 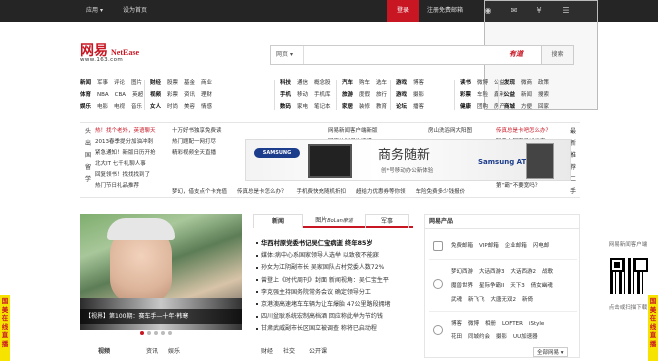 What do you see at coordinates (501, 337) in the screenshot?
I see `product-link: 摄影` at bounding box center [501, 337].